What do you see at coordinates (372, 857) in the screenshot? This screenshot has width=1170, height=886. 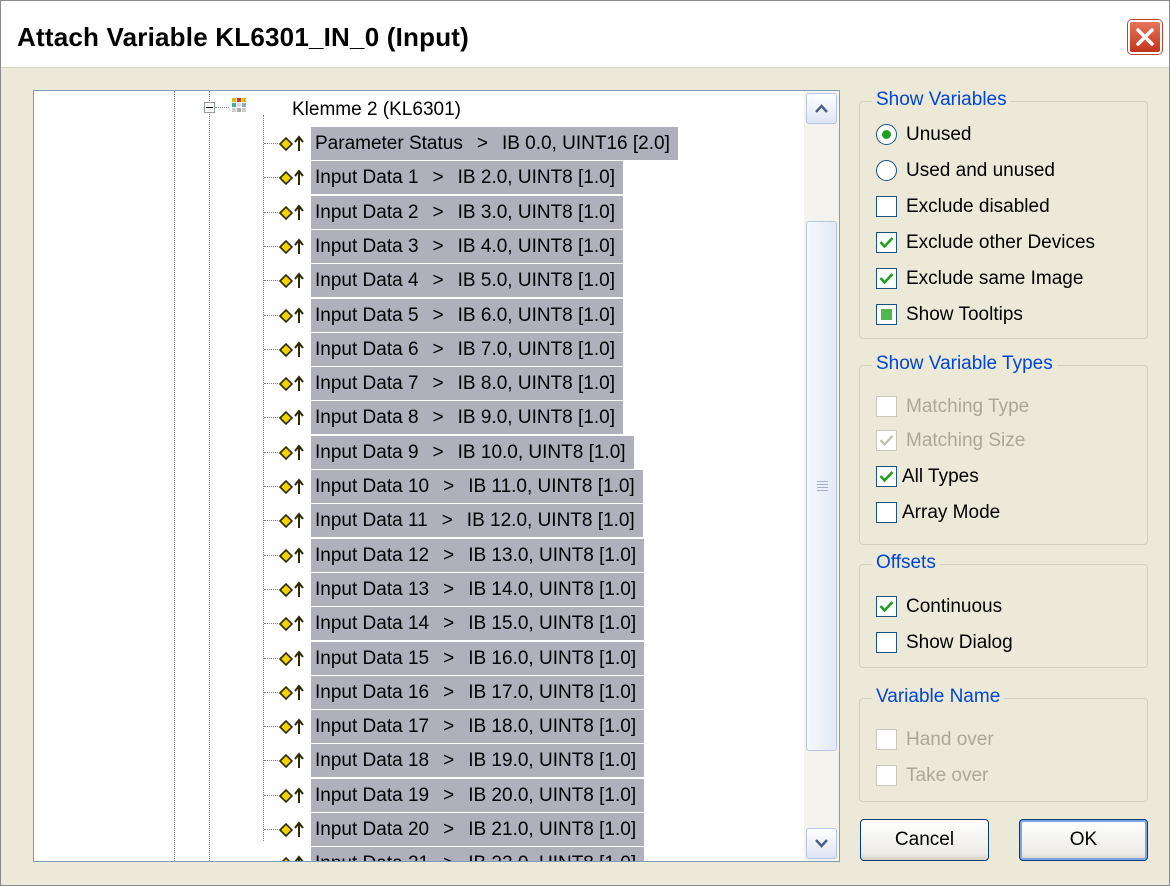 I see `variable-name: Input Data 21` at bounding box center [372, 857].